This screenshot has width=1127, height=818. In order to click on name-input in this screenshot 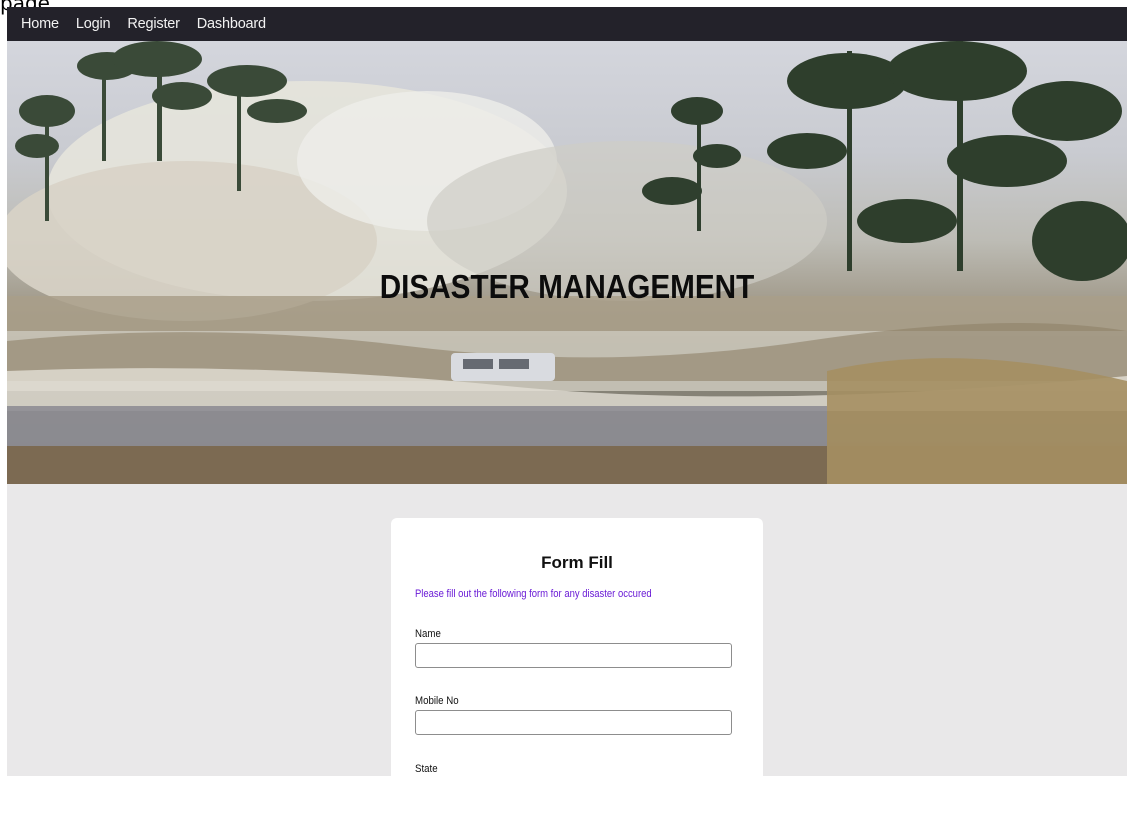, I will do `click(573, 655)`.